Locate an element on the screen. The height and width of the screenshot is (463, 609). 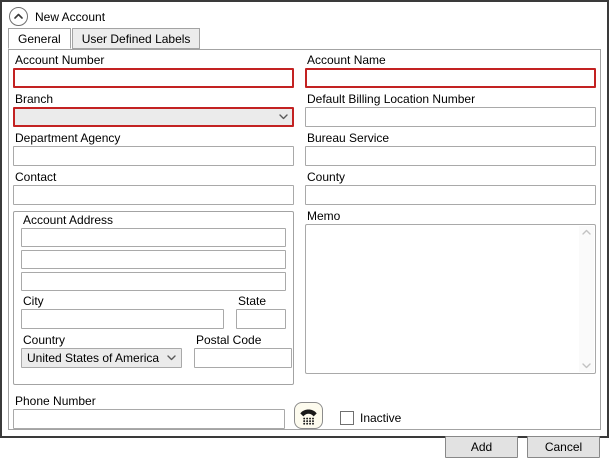
phone-number-input is located at coordinates (149, 419).